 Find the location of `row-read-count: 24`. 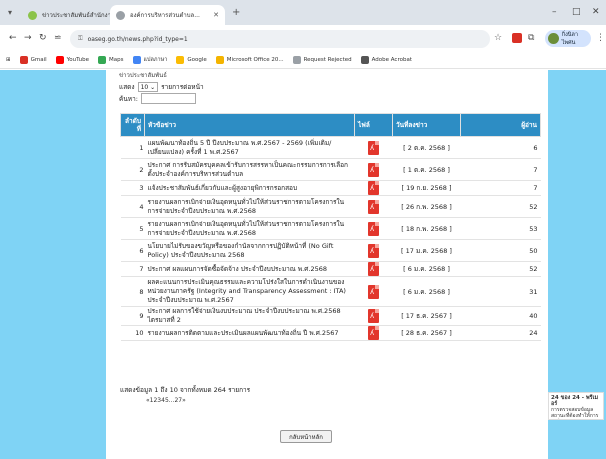

row-read-count: 24 is located at coordinates (500, 333).